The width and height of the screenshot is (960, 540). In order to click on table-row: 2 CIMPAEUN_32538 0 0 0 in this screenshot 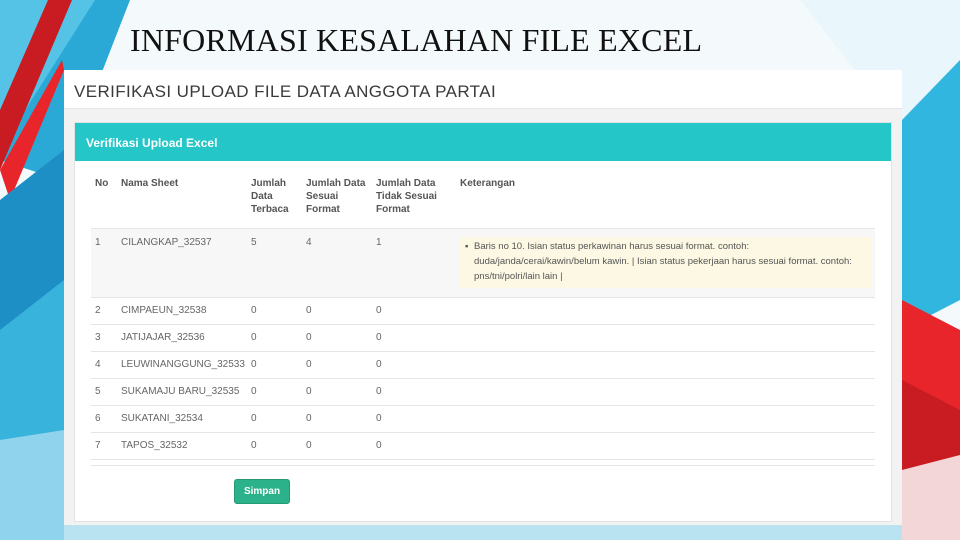, I will do `click(483, 311)`.